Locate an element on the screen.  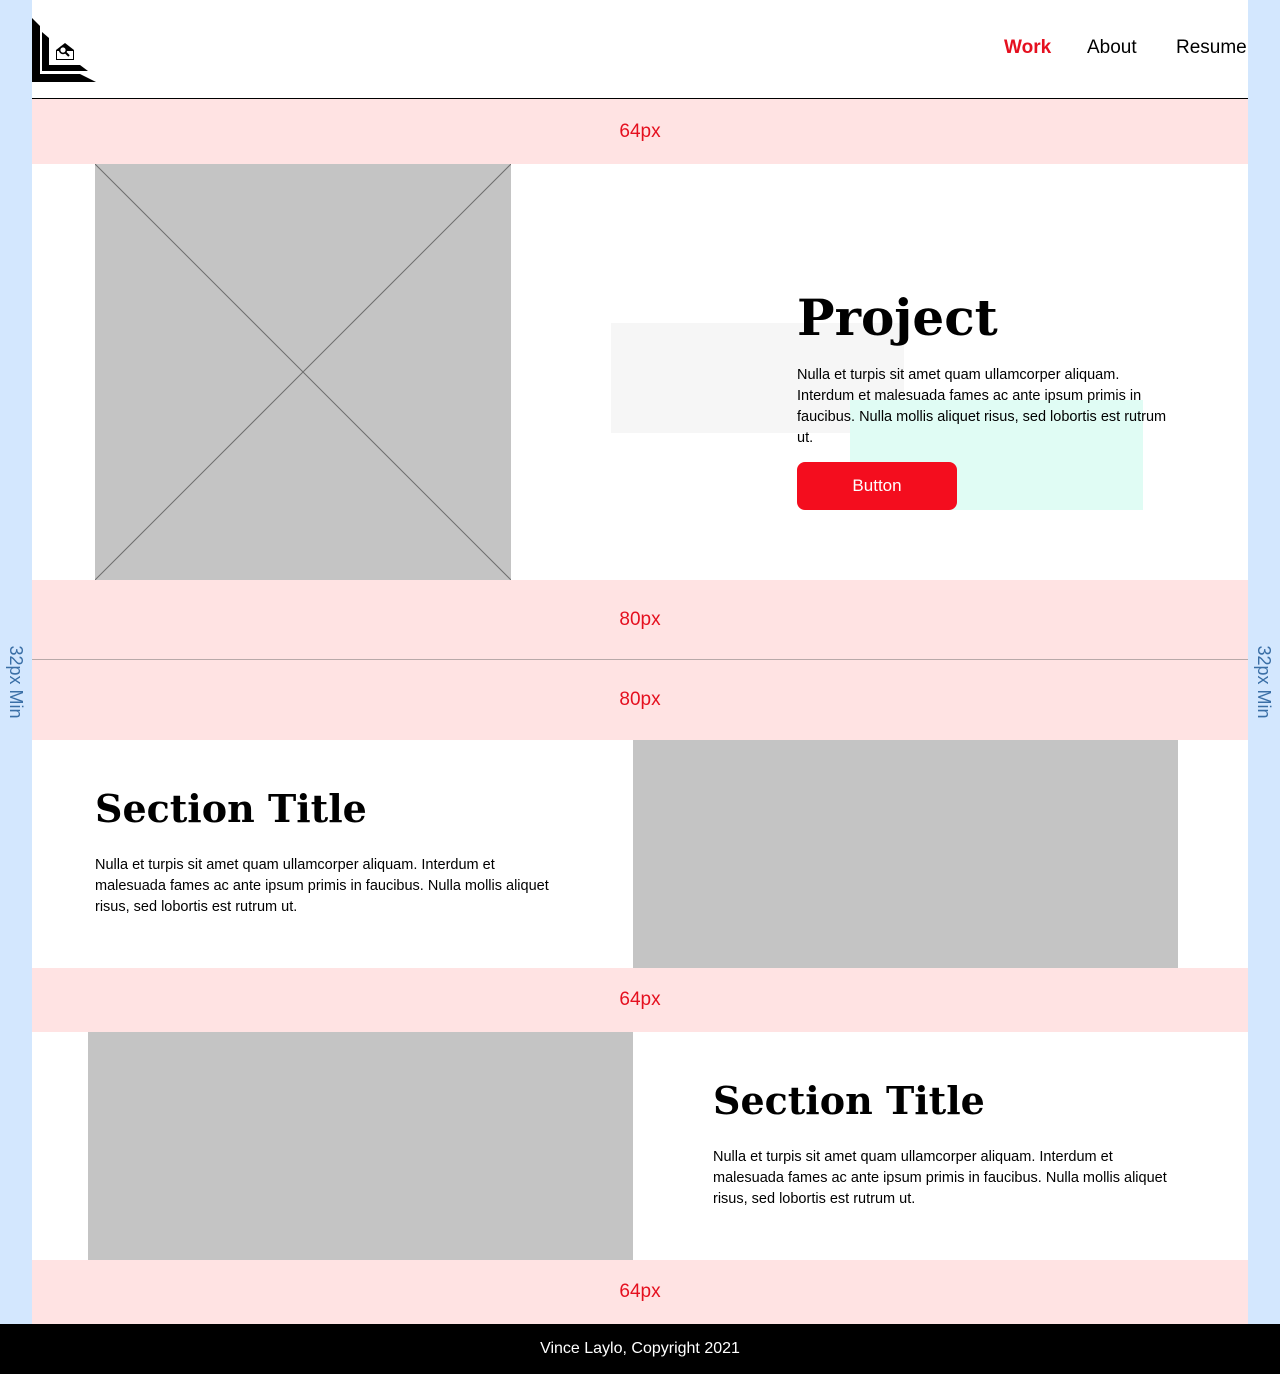
nav-resume-link: Resume is located at coordinates (1211, 48).